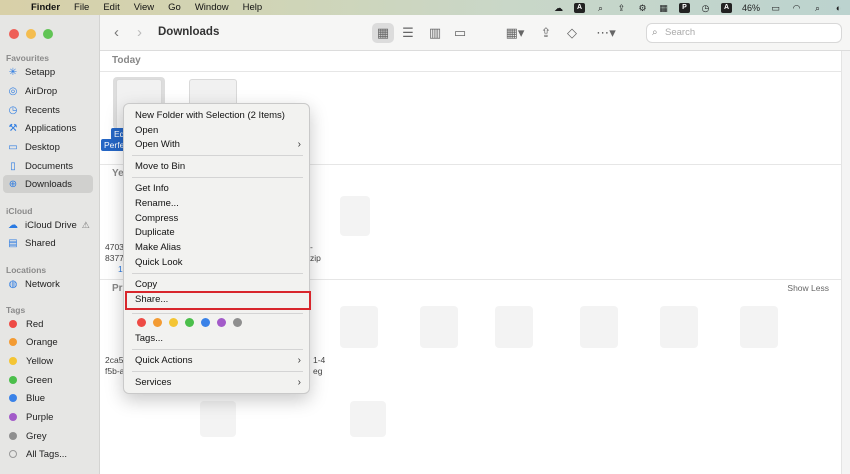  What do you see at coordinates (114, 258) in the screenshot?
I see `file-name-line2: 8377` at bounding box center [114, 258].